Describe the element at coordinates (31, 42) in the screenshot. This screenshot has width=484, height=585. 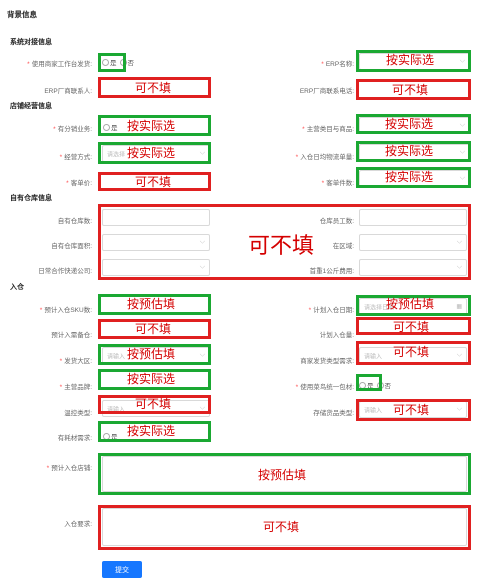
I see `section-system: 系统对接信息` at that location.